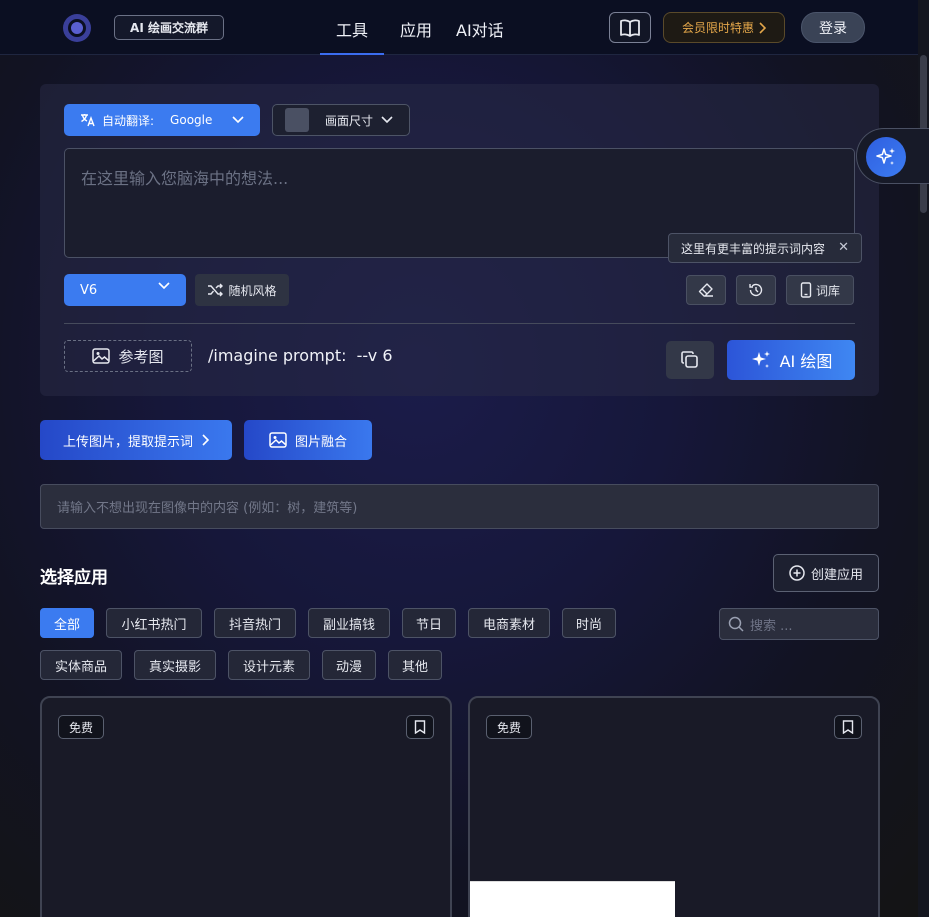 The width and height of the screenshot is (929, 917). I want to click on chip-photography: 真实摄影, so click(175, 665).